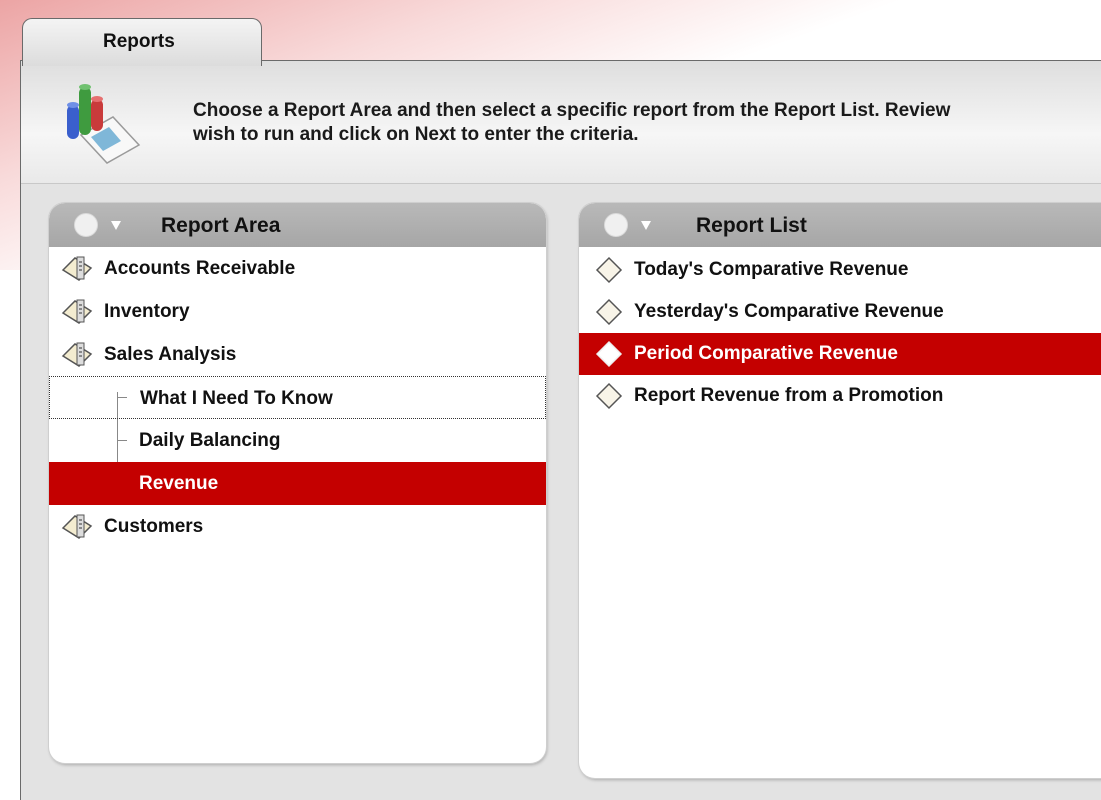  I want to click on tree-item-revenue: Revenue, so click(297, 483).